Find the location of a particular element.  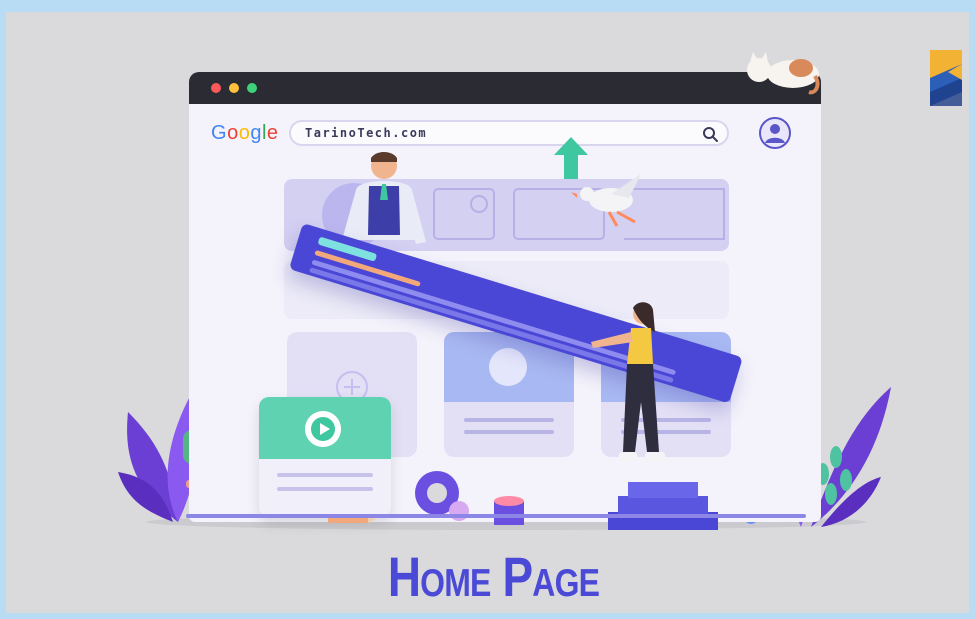

google-letter: G is located at coordinates (219, 133).